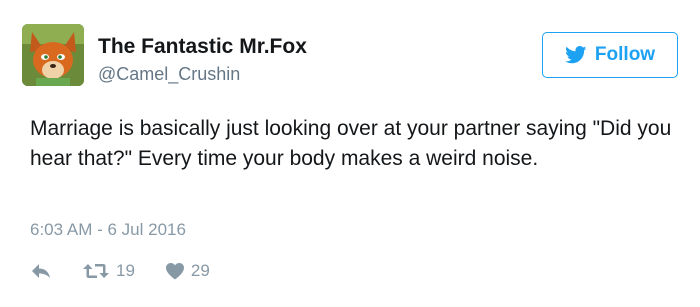 This screenshot has height=307, width=700. What do you see at coordinates (174, 271) in the screenshot?
I see `heart-icon` at bounding box center [174, 271].